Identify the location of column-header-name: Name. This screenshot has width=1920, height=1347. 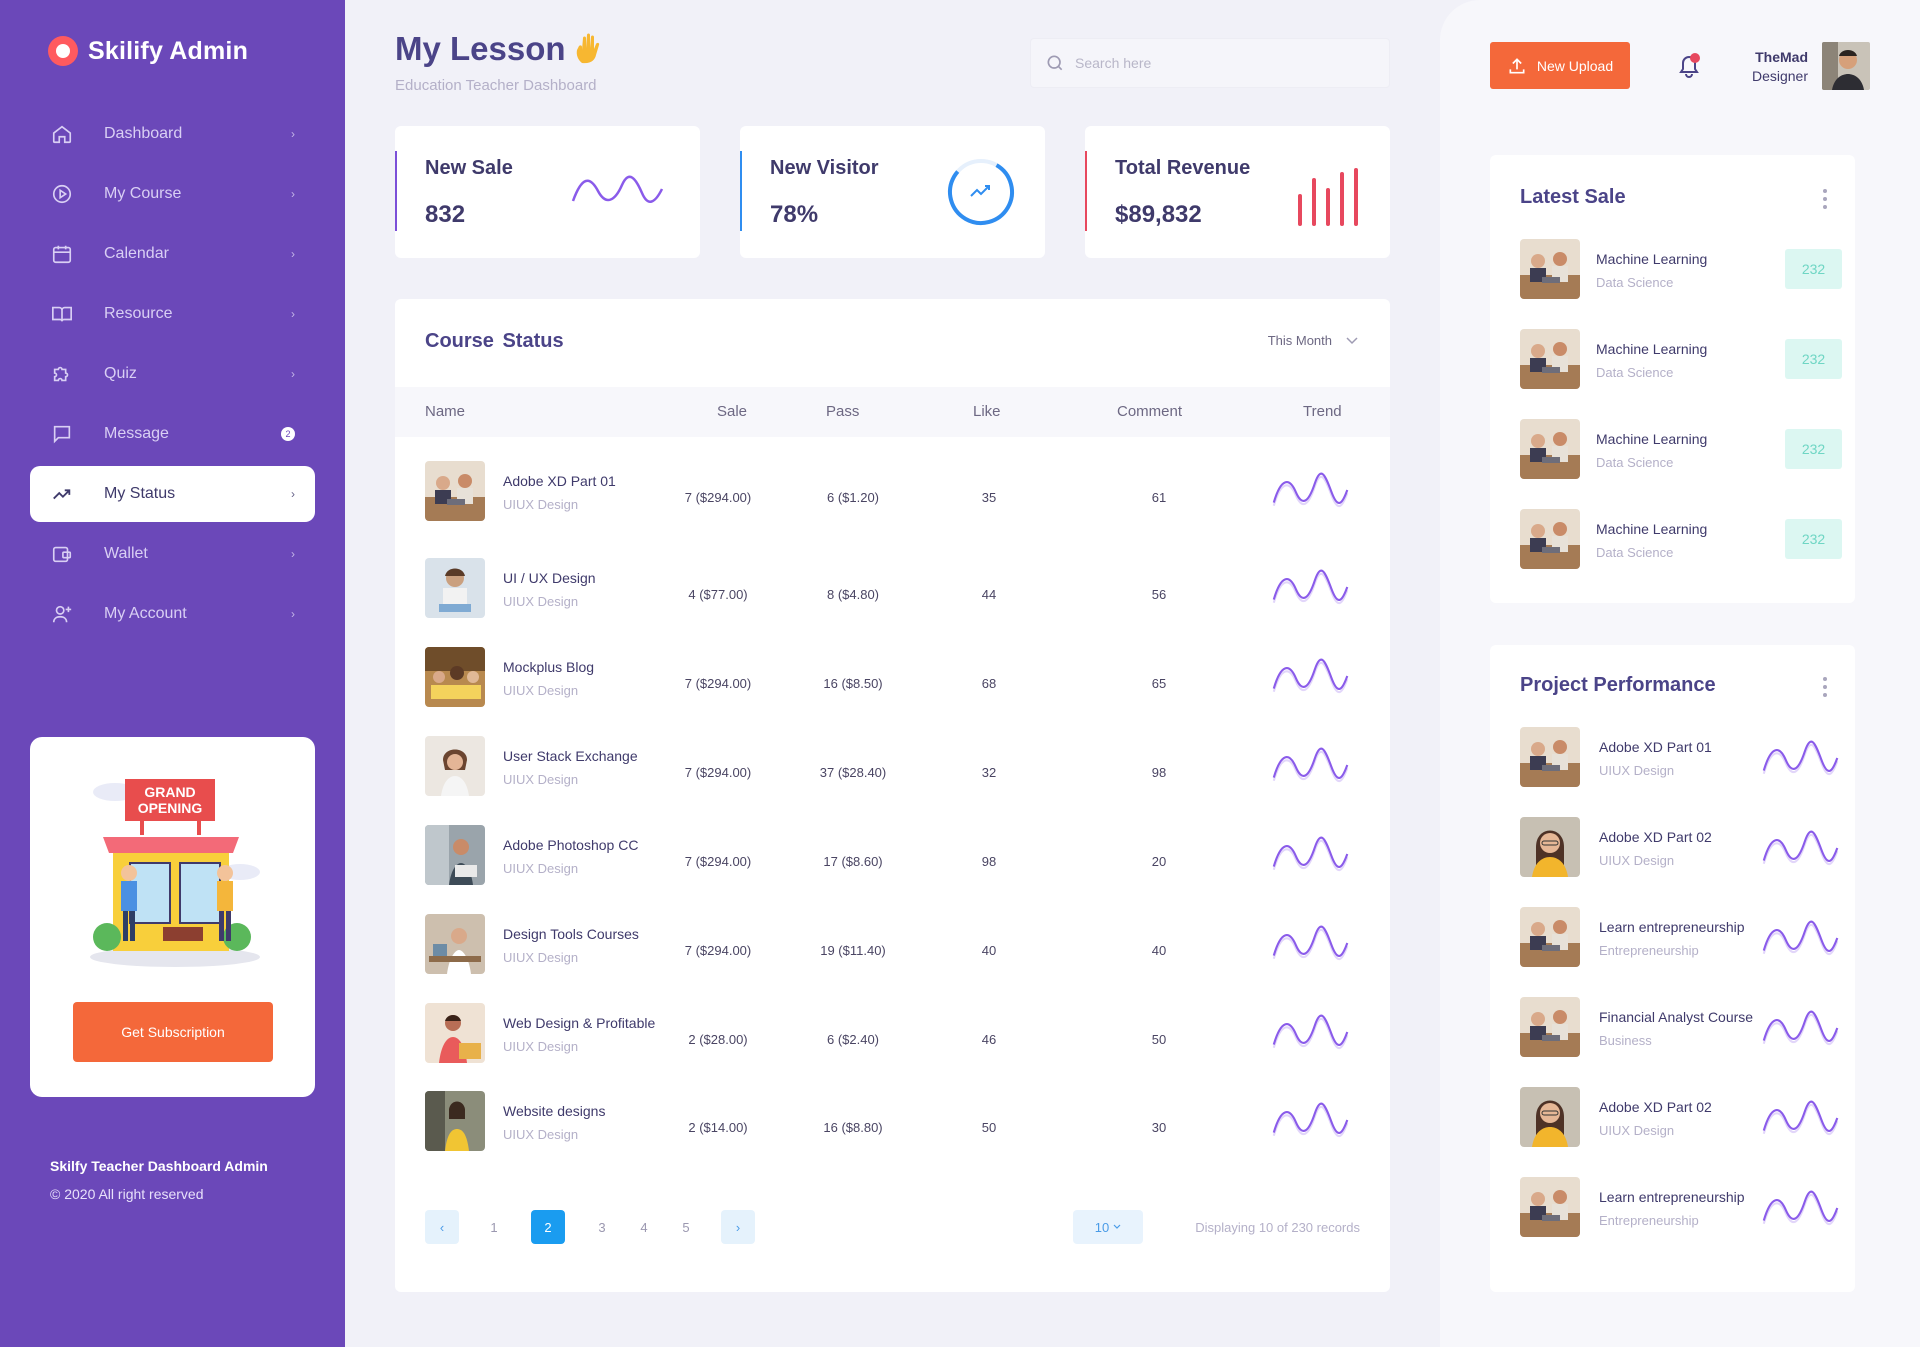
(445, 411).